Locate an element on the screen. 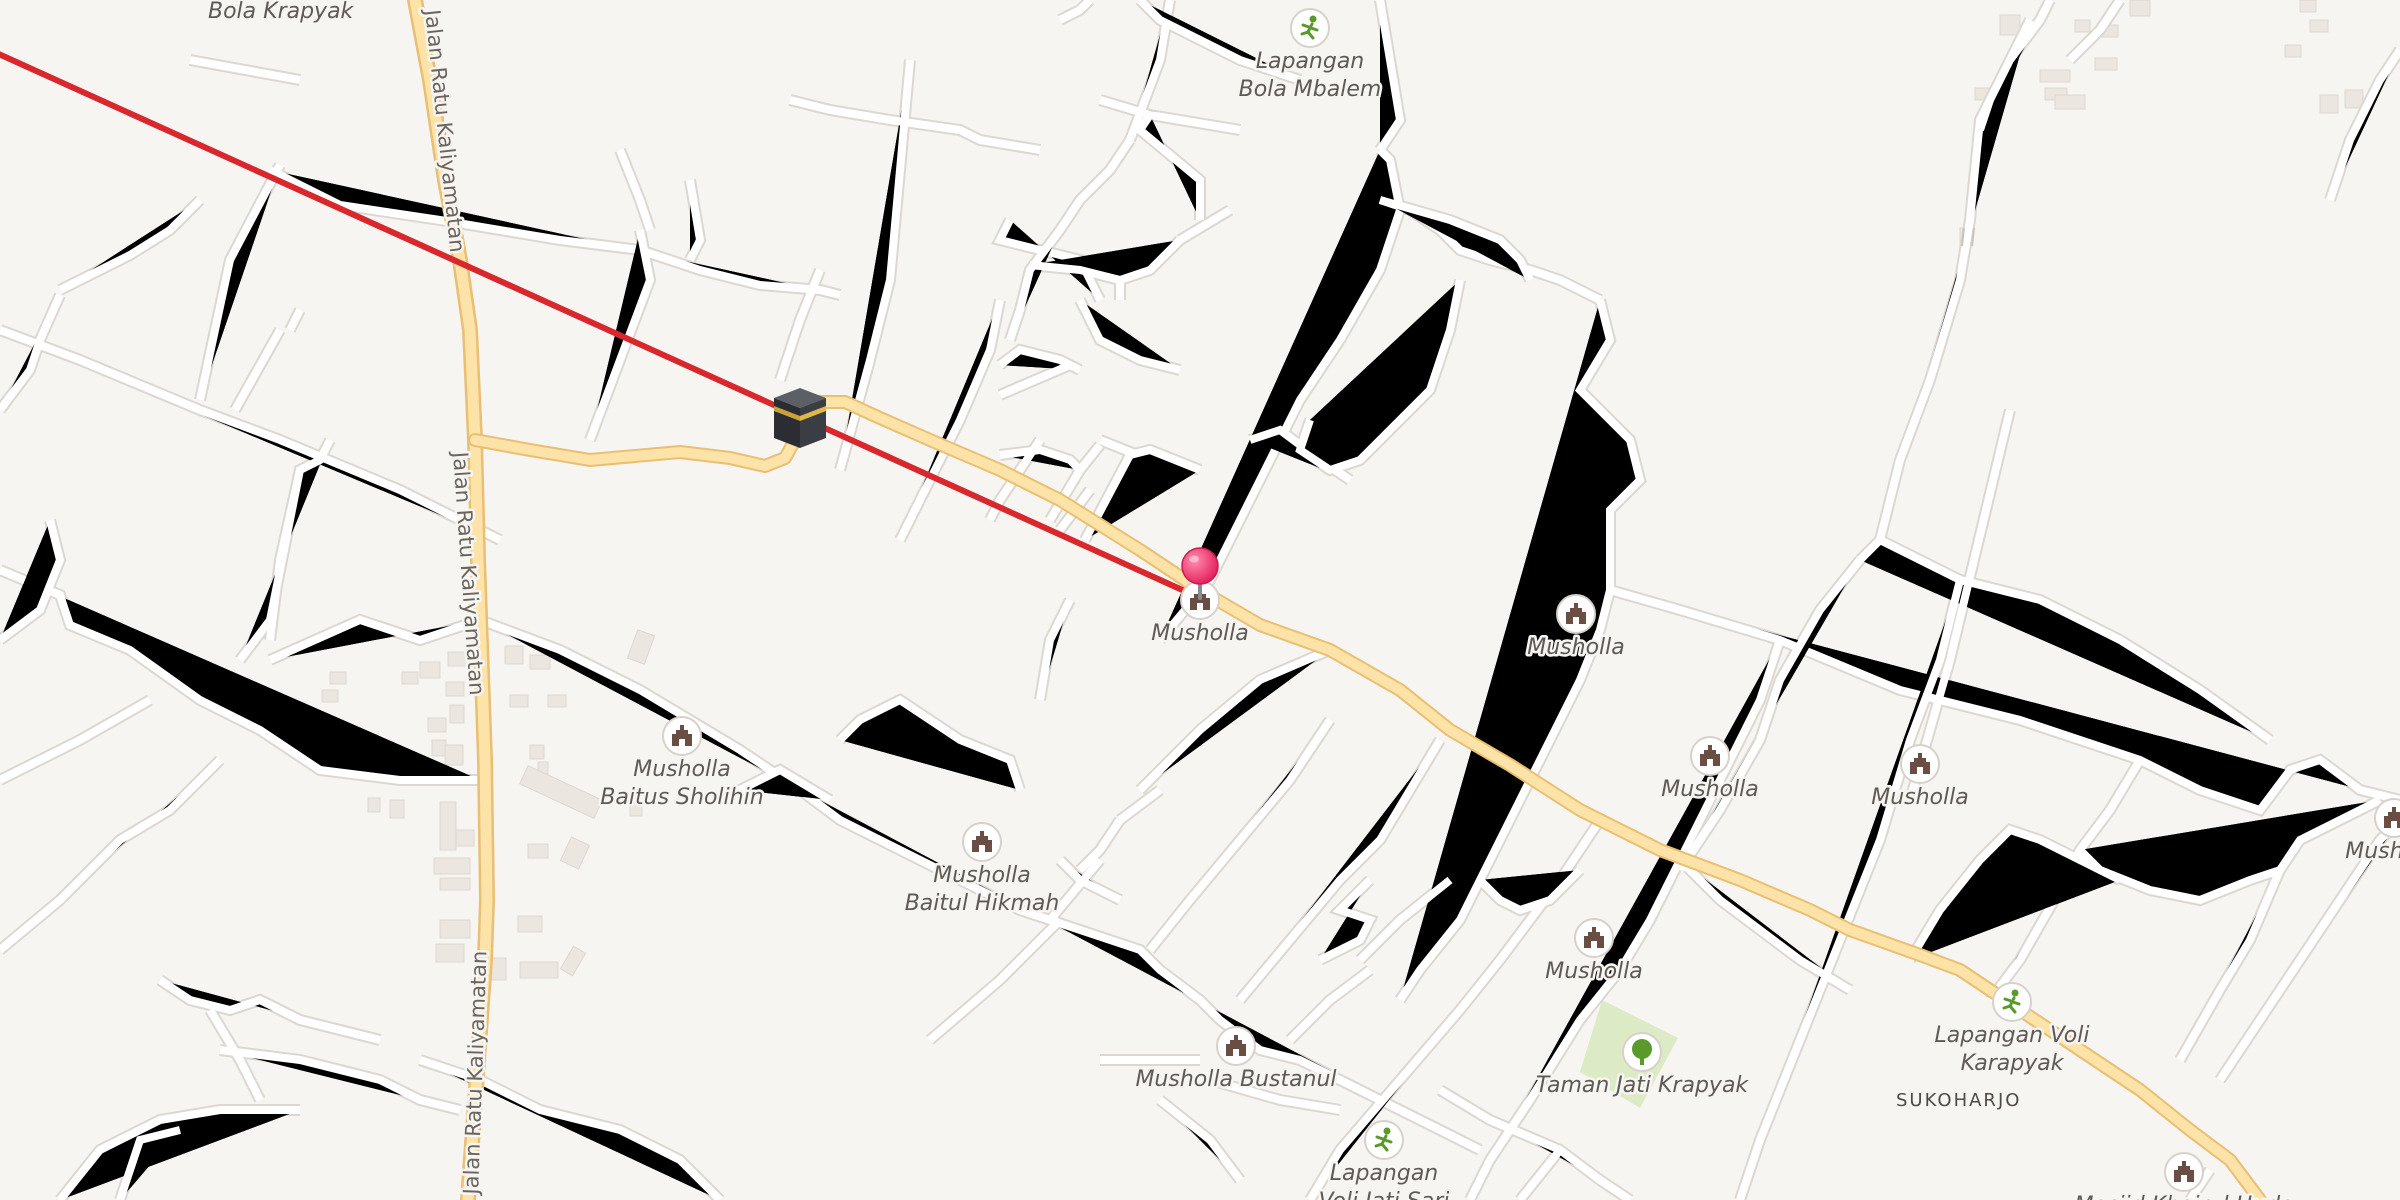 This screenshot has width=2400, height=1200. tree-icon is located at coordinates (1642, 1052).